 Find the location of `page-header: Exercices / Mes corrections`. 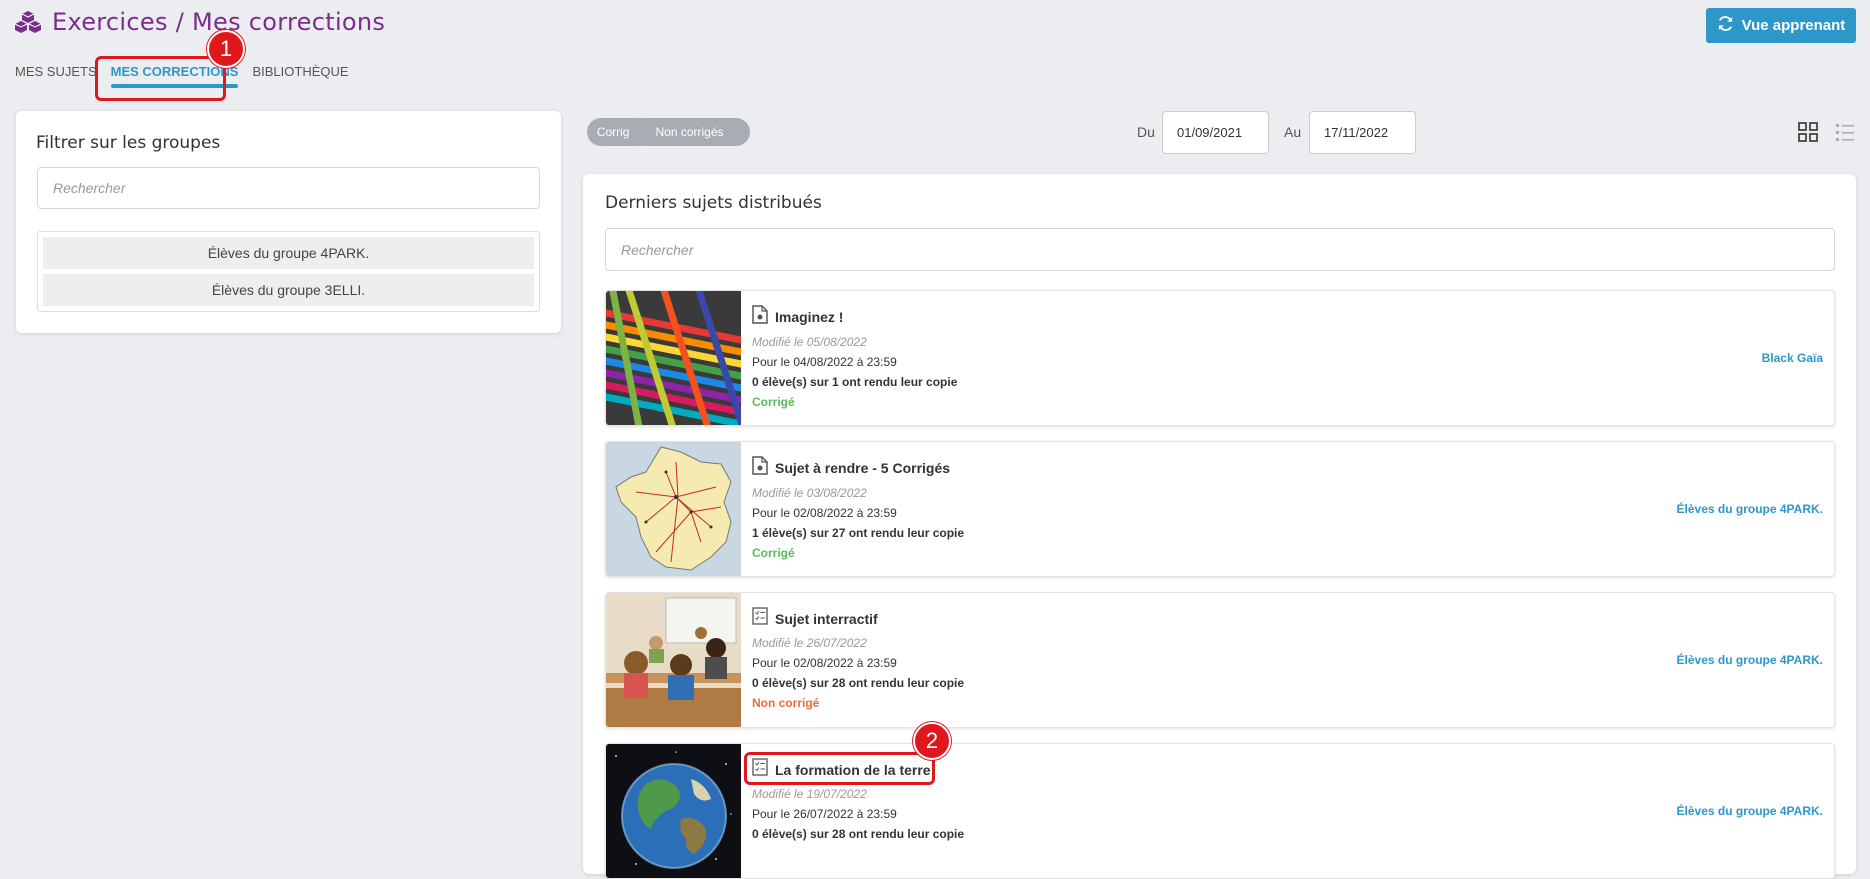

page-header: Exercices / Mes corrections is located at coordinates (199, 22).